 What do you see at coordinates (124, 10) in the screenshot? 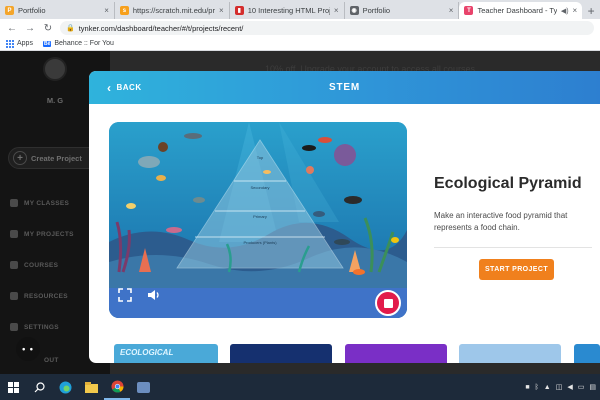
I see `favicon-icon: s` at bounding box center [124, 10].